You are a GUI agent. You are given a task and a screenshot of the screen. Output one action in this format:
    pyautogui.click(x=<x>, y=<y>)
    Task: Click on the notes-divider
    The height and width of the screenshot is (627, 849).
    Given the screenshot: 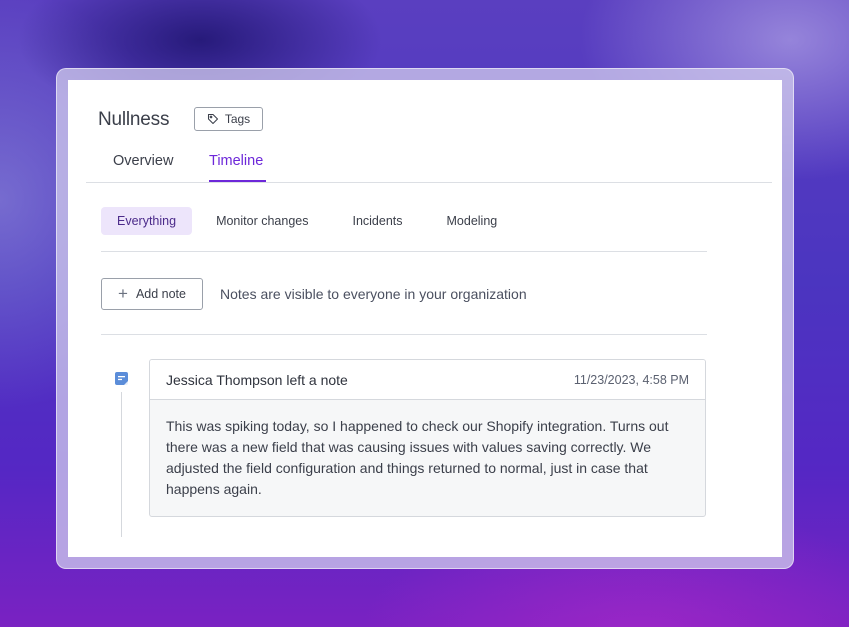 What is the action you would take?
    pyautogui.click(x=404, y=334)
    